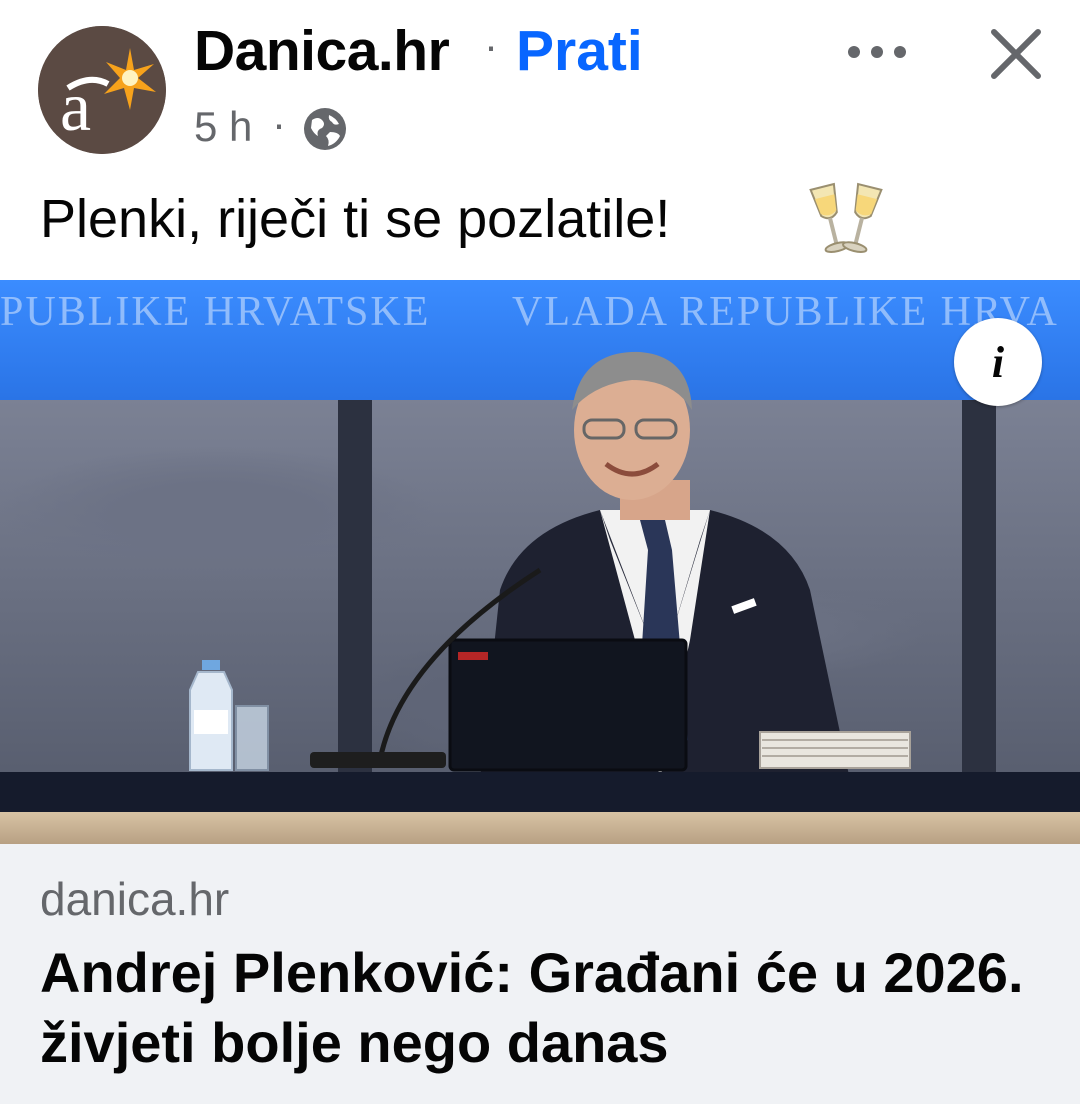 The height and width of the screenshot is (1104, 1080). Describe the element at coordinates (426, 667) in the screenshot. I see `microphone` at that location.